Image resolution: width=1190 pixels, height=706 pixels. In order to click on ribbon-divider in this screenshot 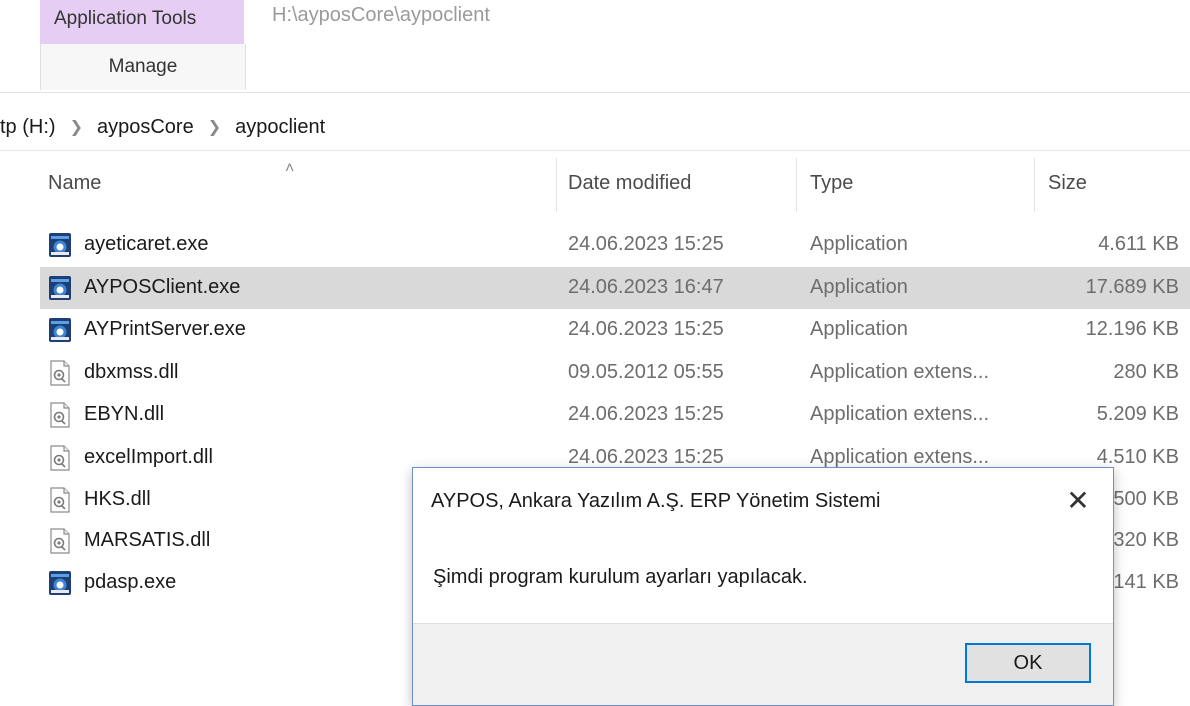, I will do `click(595, 92)`.